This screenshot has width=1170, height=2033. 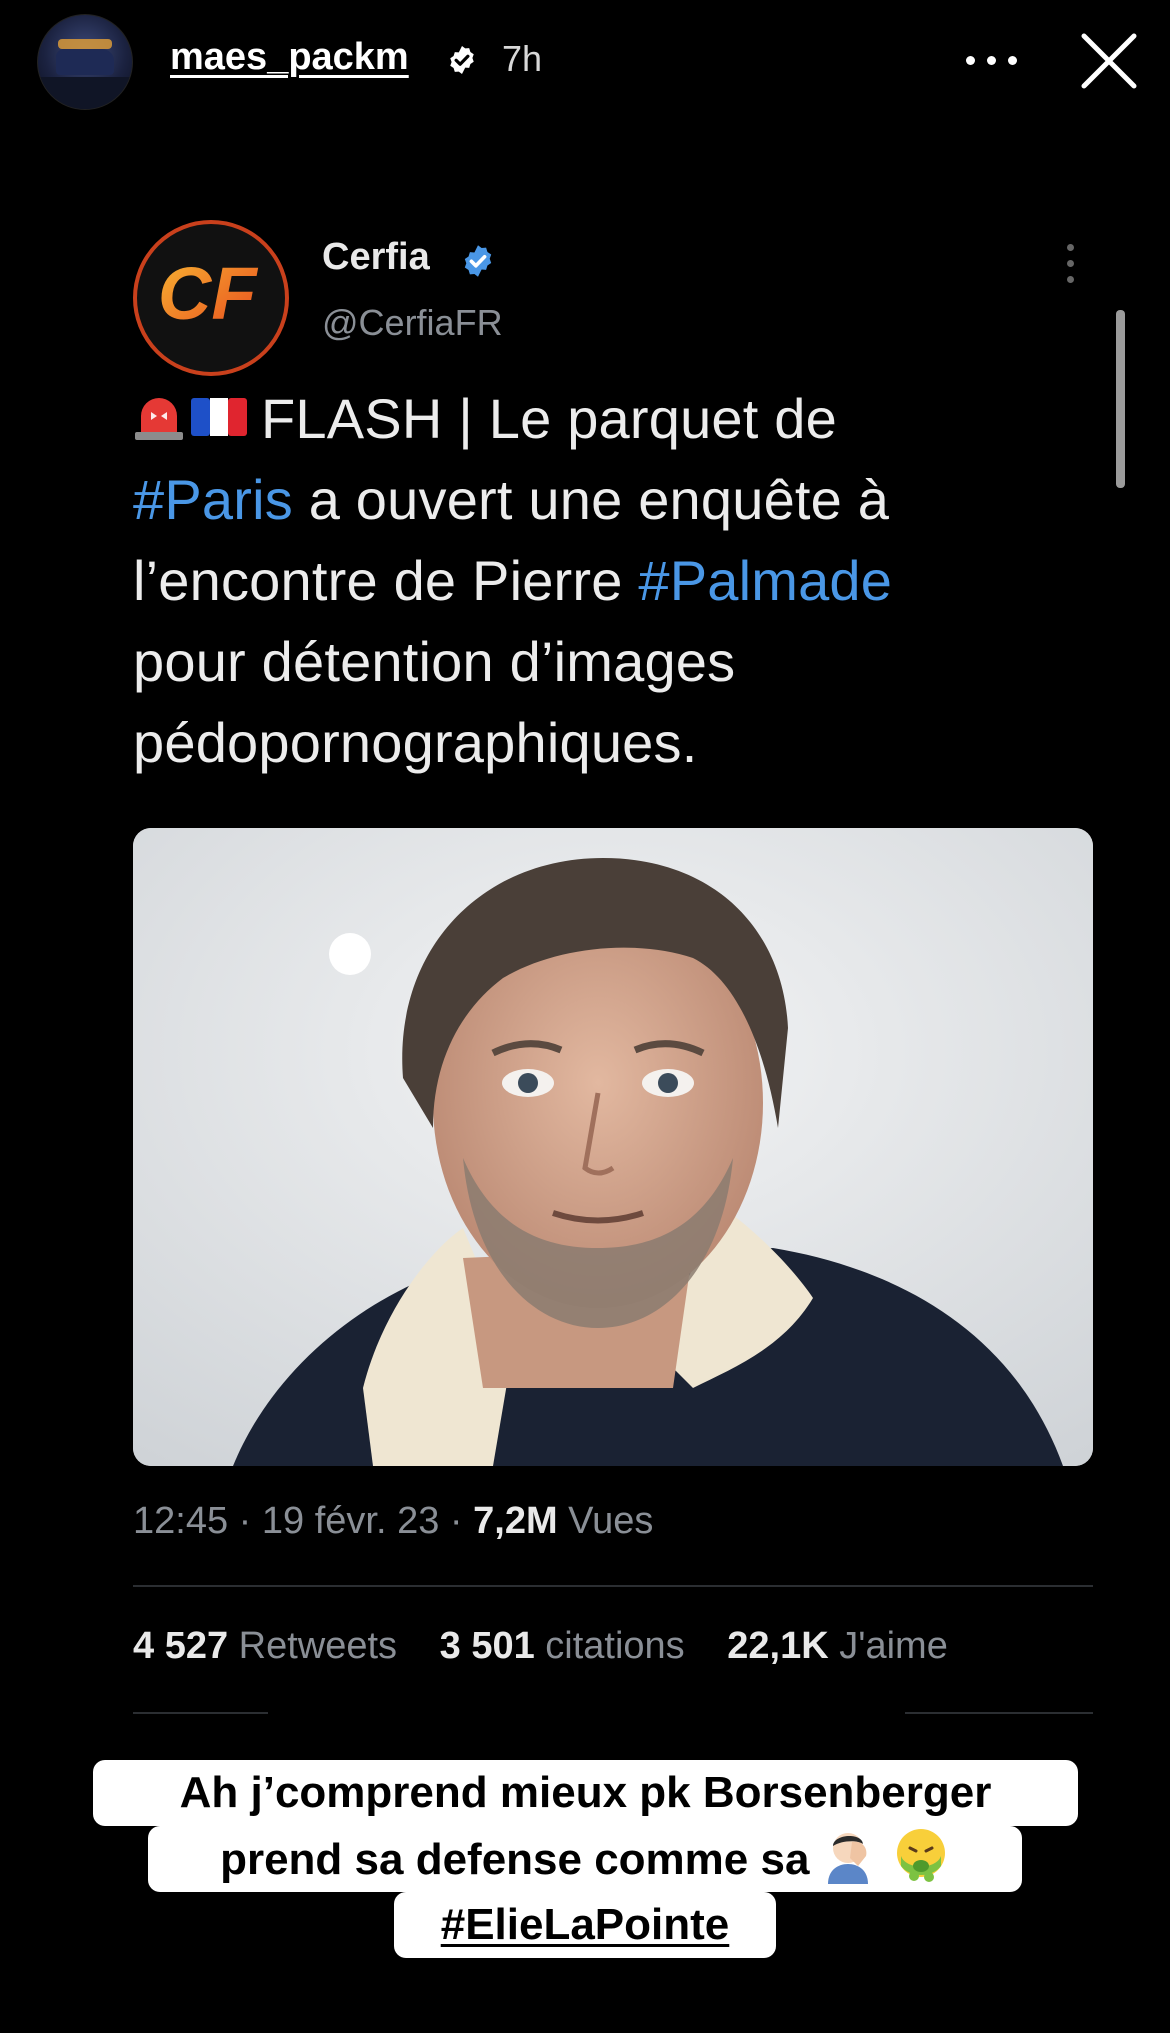 I want to click on caption-line: Ah j’comprend mieux pk Borsenberger, so click(x=585, y=1793).